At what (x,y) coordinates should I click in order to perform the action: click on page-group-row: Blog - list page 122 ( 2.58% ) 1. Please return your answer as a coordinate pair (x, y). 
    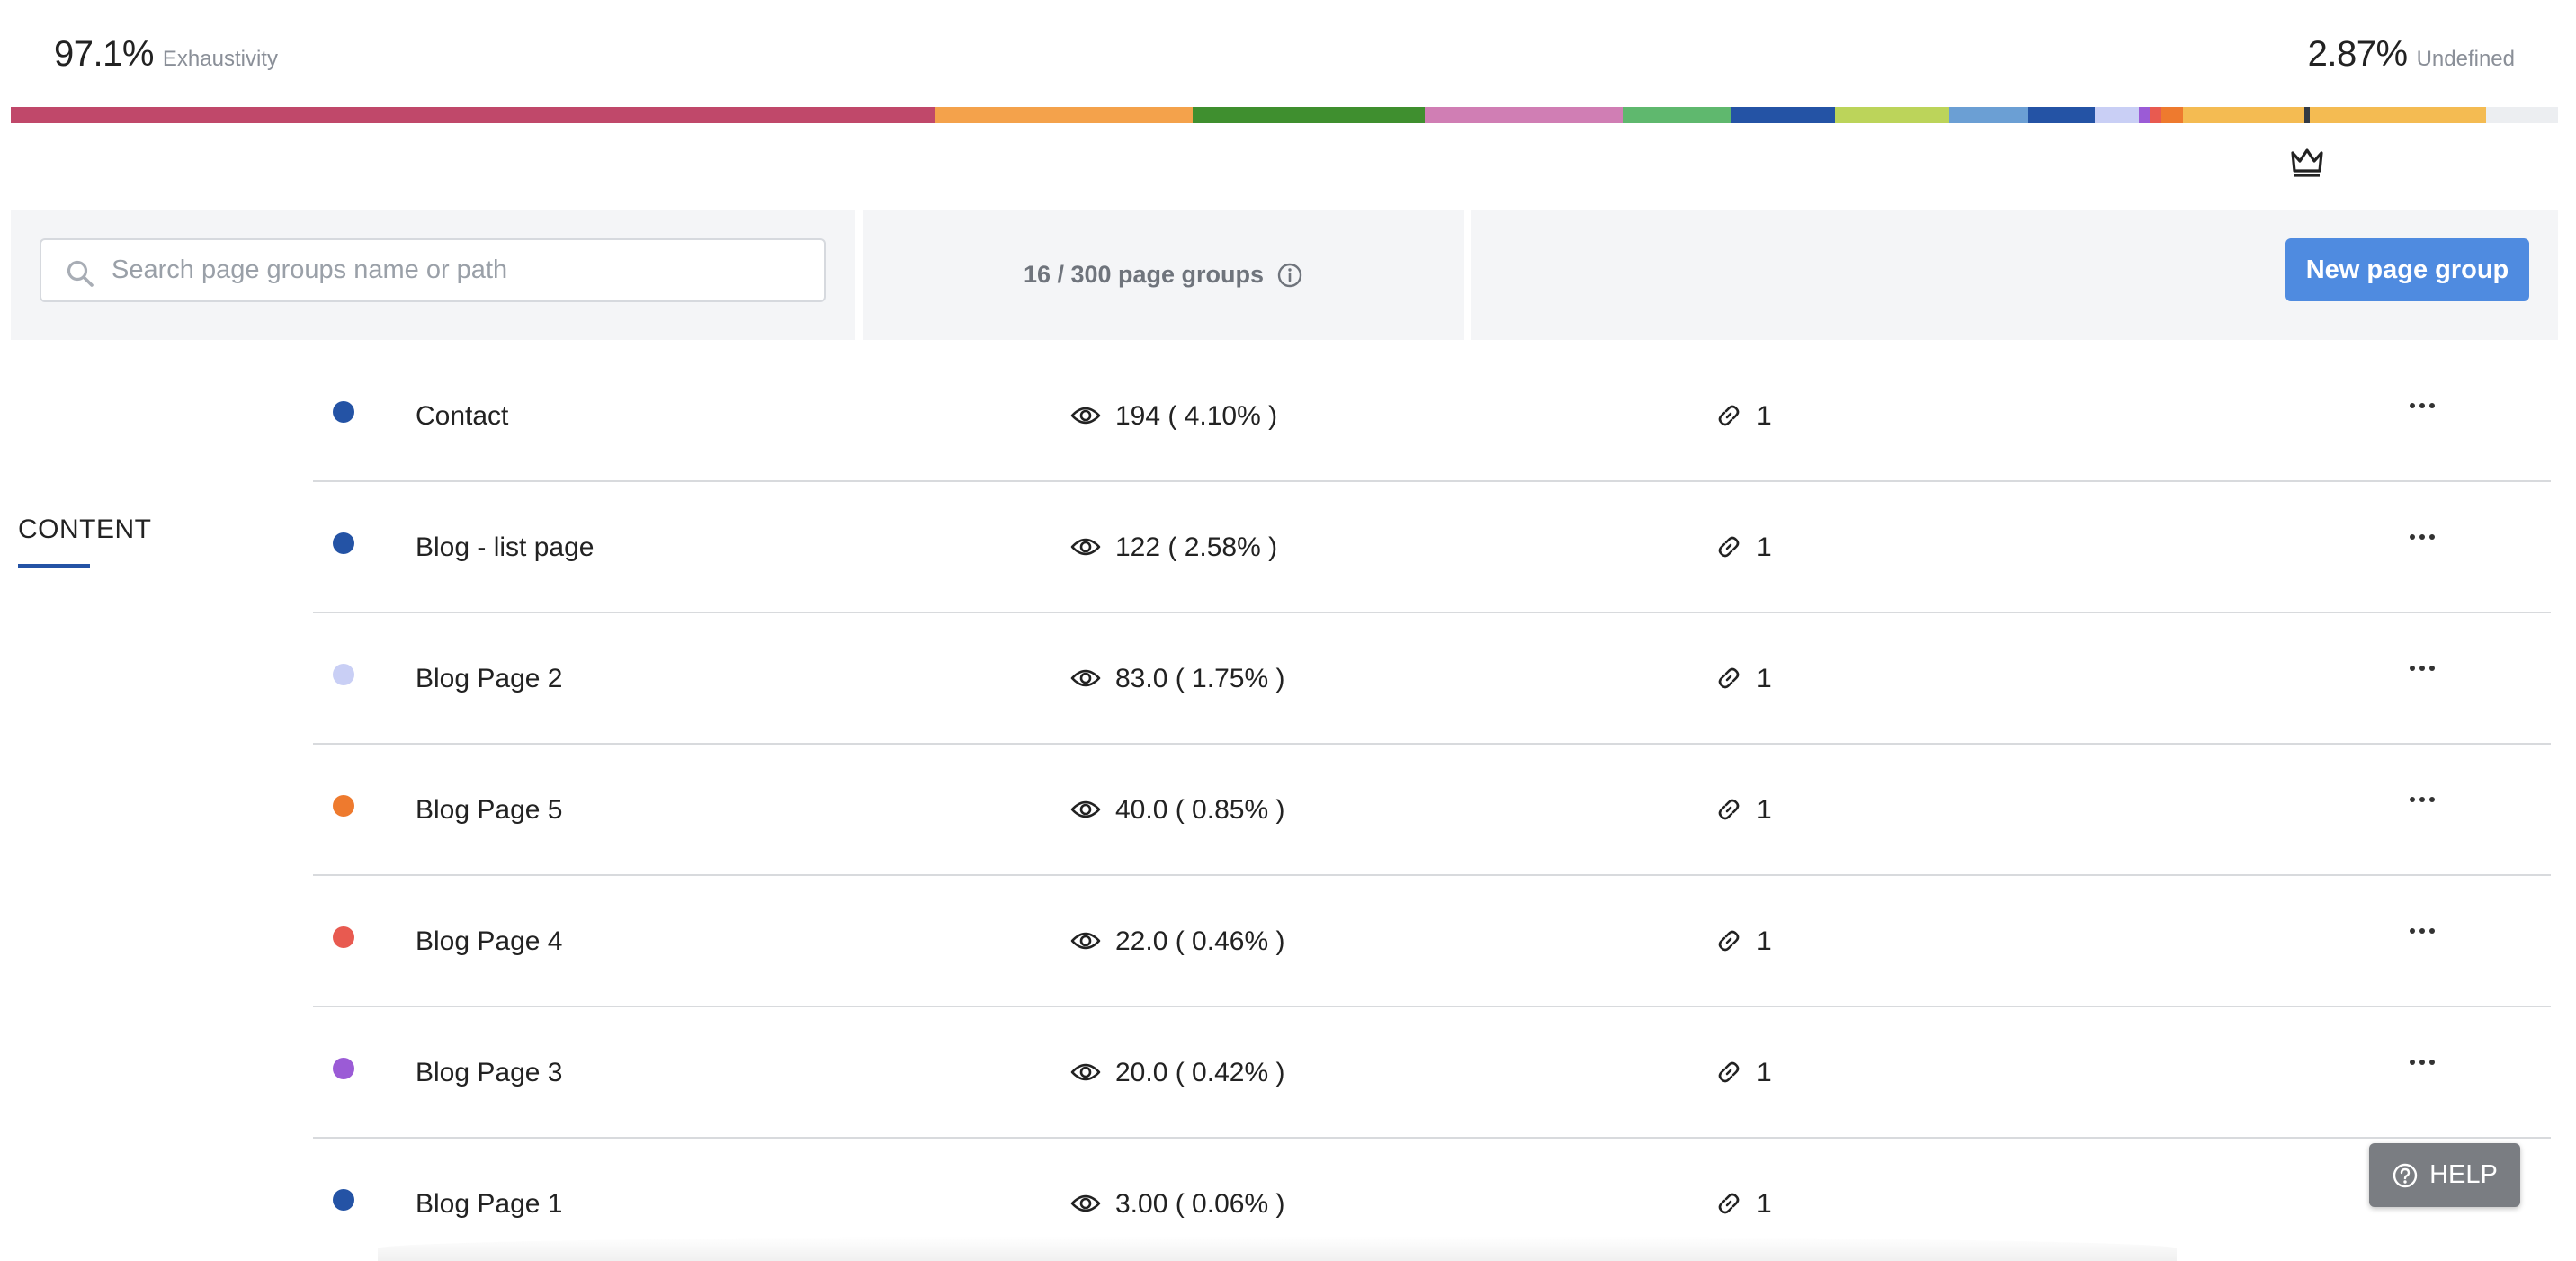
    Looking at the image, I should click on (1432, 548).